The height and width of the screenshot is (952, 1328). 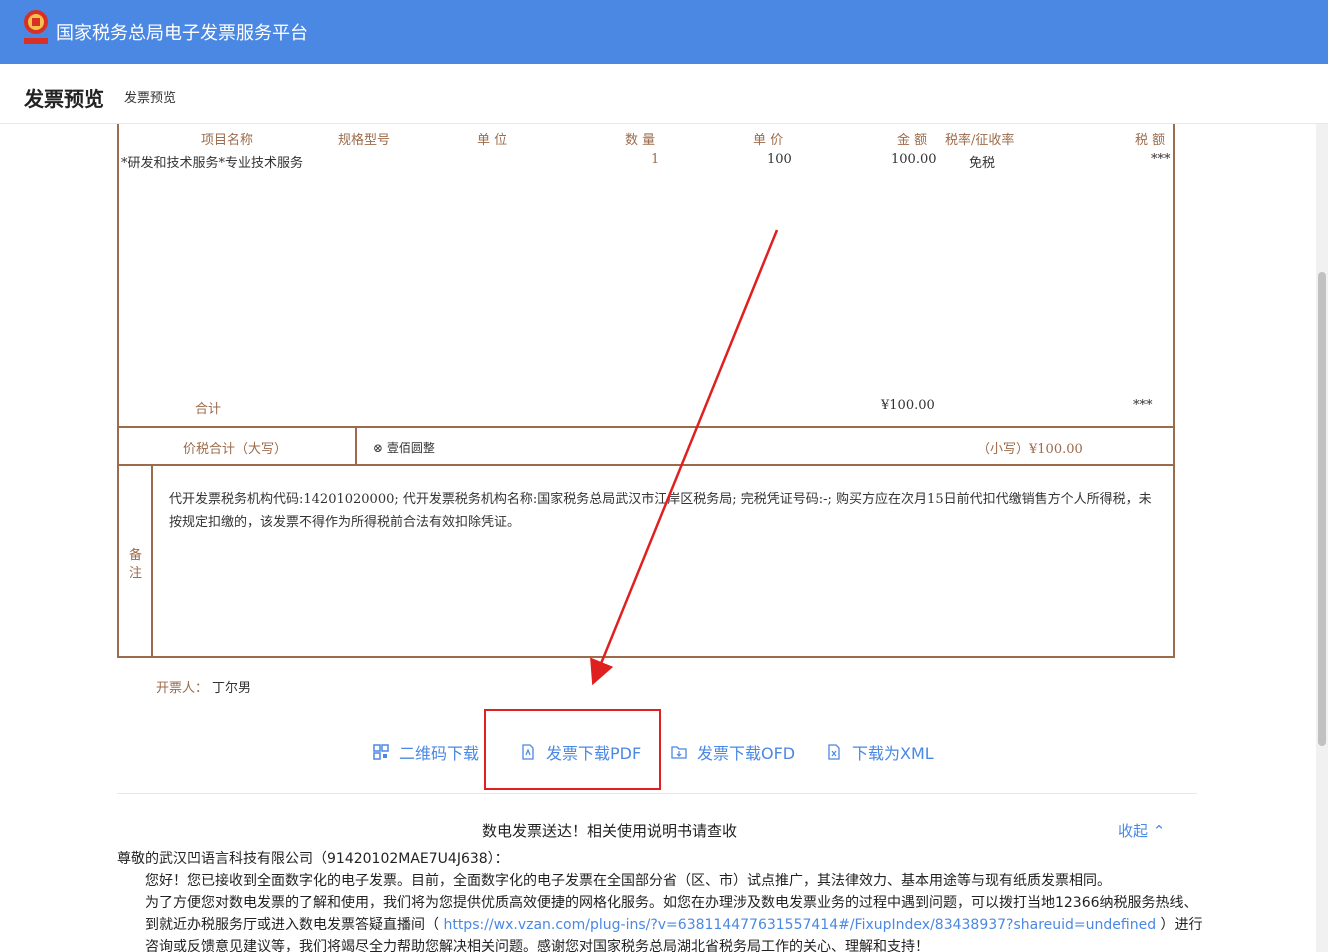 What do you see at coordinates (768, 140) in the screenshot?
I see `col-price: 单 价` at bounding box center [768, 140].